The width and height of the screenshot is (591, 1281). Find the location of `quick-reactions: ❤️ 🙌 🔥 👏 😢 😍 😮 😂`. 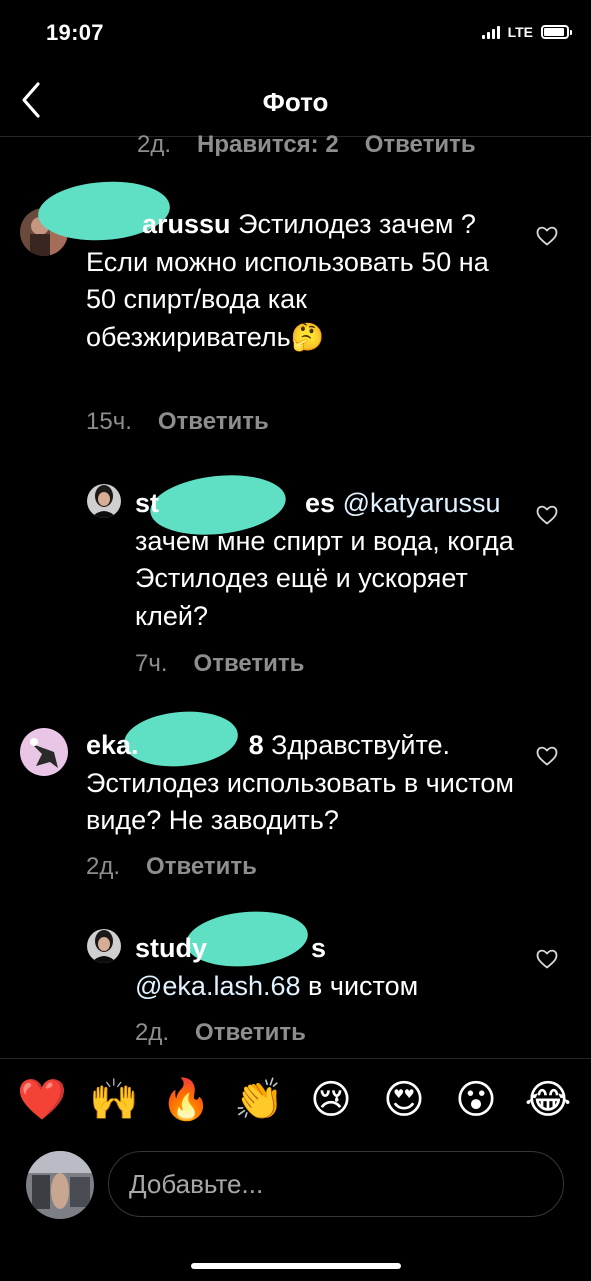

quick-reactions: ❤️ 🙌 🔥 👏 😢 😍 😮 😂 is located at coordinates (295, 1103).